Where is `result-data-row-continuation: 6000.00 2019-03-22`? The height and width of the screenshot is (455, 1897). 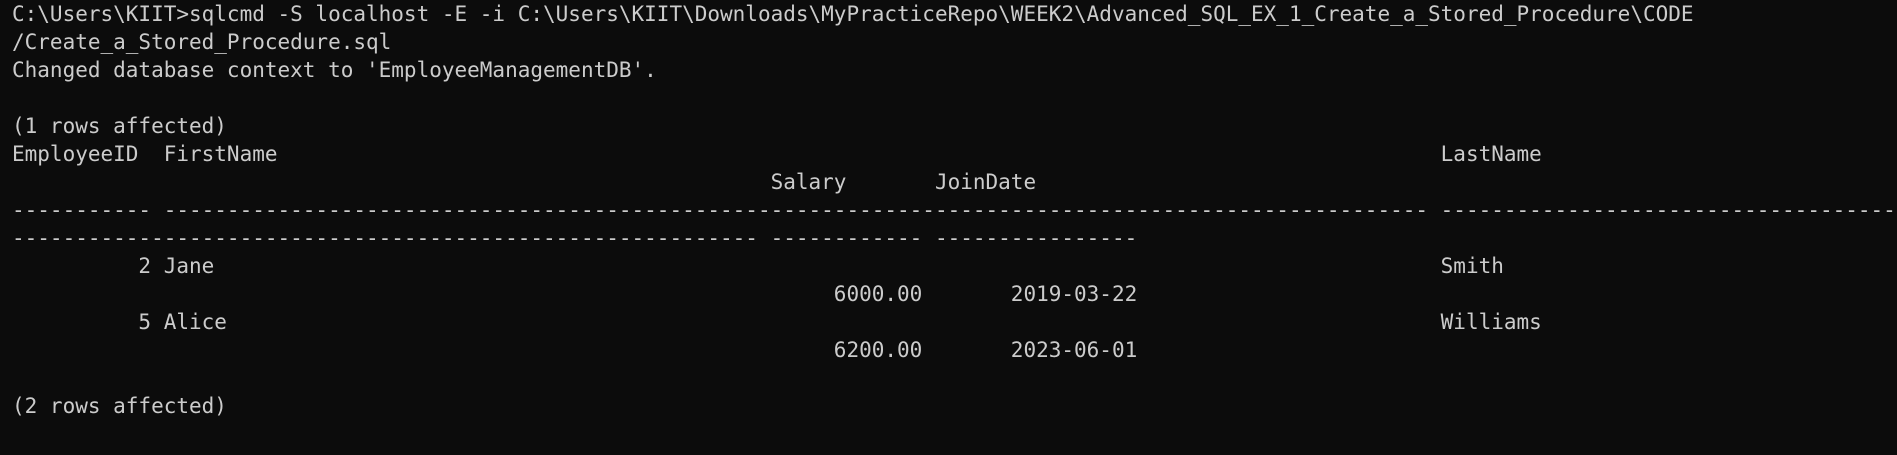
result-data-row-continuation: 6000.00 2019-03-22 is located at coordinates (575, 294).